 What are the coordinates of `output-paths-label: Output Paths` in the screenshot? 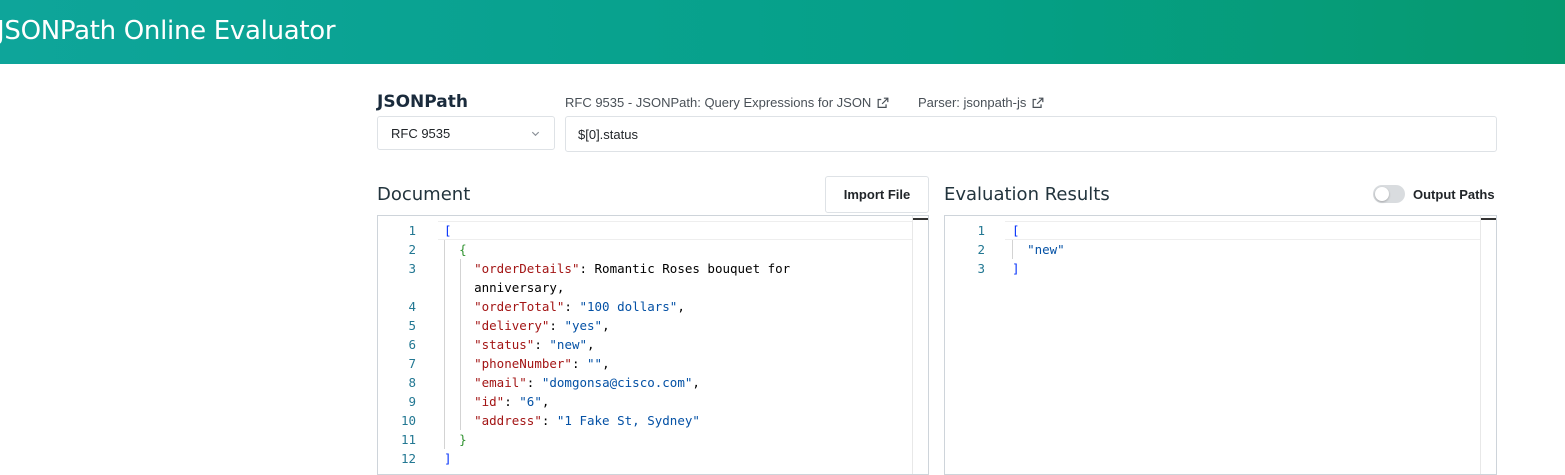 It's located at (1454, 194).